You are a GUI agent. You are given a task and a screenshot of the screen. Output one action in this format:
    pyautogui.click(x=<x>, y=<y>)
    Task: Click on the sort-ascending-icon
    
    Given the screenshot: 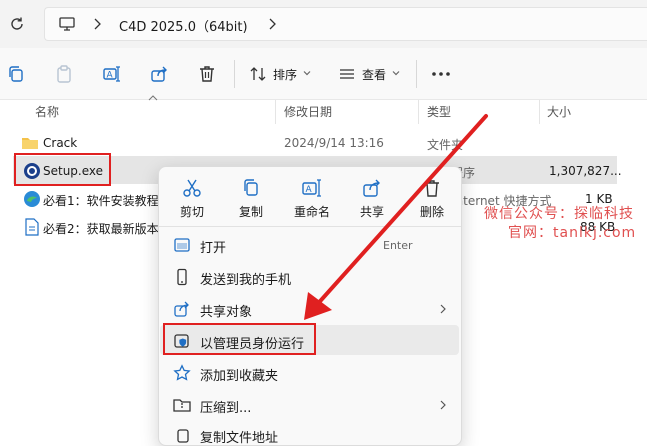 What is the action you would take?
    pyautogui.click(x=153, y=98)
    